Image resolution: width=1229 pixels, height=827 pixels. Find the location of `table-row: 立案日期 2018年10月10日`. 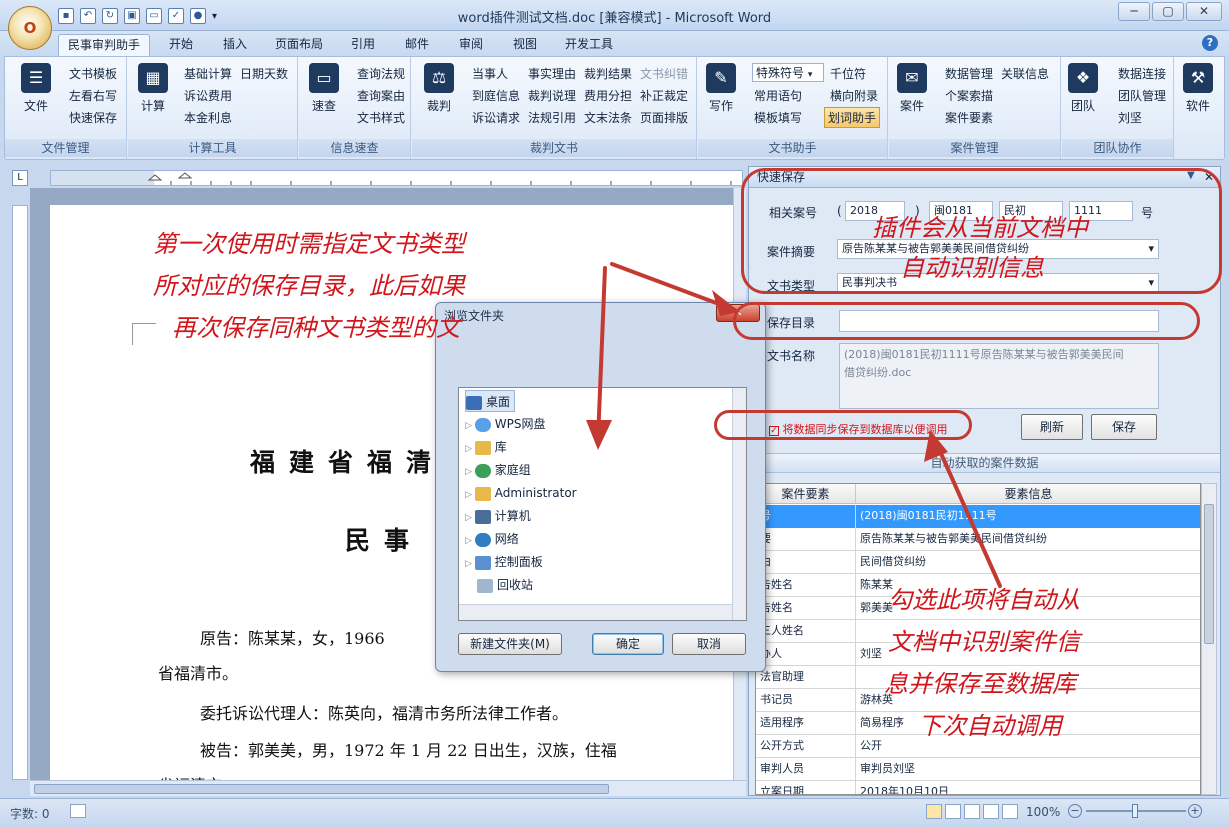

table-row: 立案日期 2018年10月10日 is located at coordinates (978, 787).